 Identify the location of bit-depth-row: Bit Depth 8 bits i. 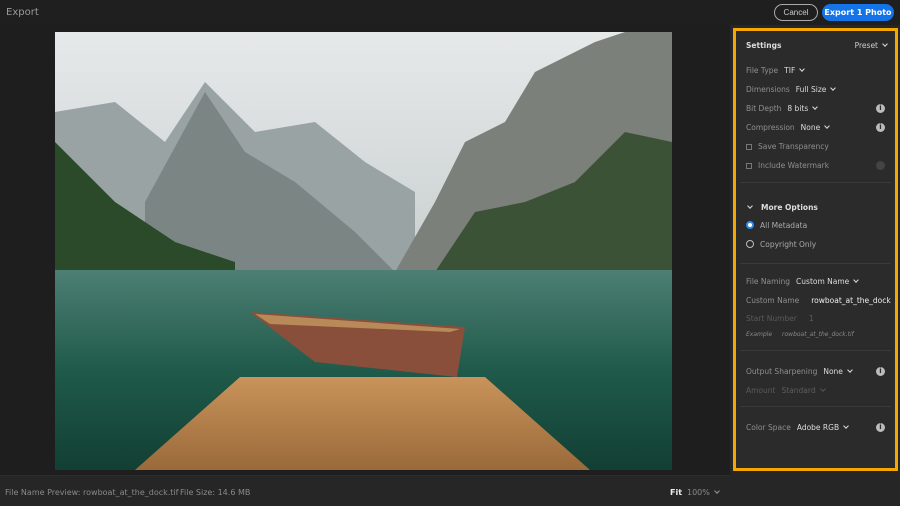
(815, 108).